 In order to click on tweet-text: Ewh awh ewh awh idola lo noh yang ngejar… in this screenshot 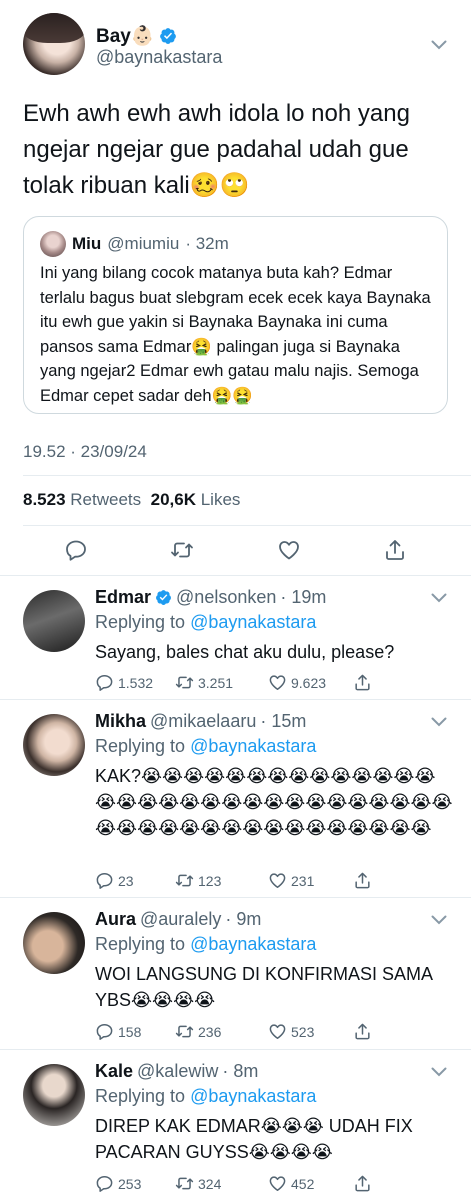, I will do `click(216, 149)`.